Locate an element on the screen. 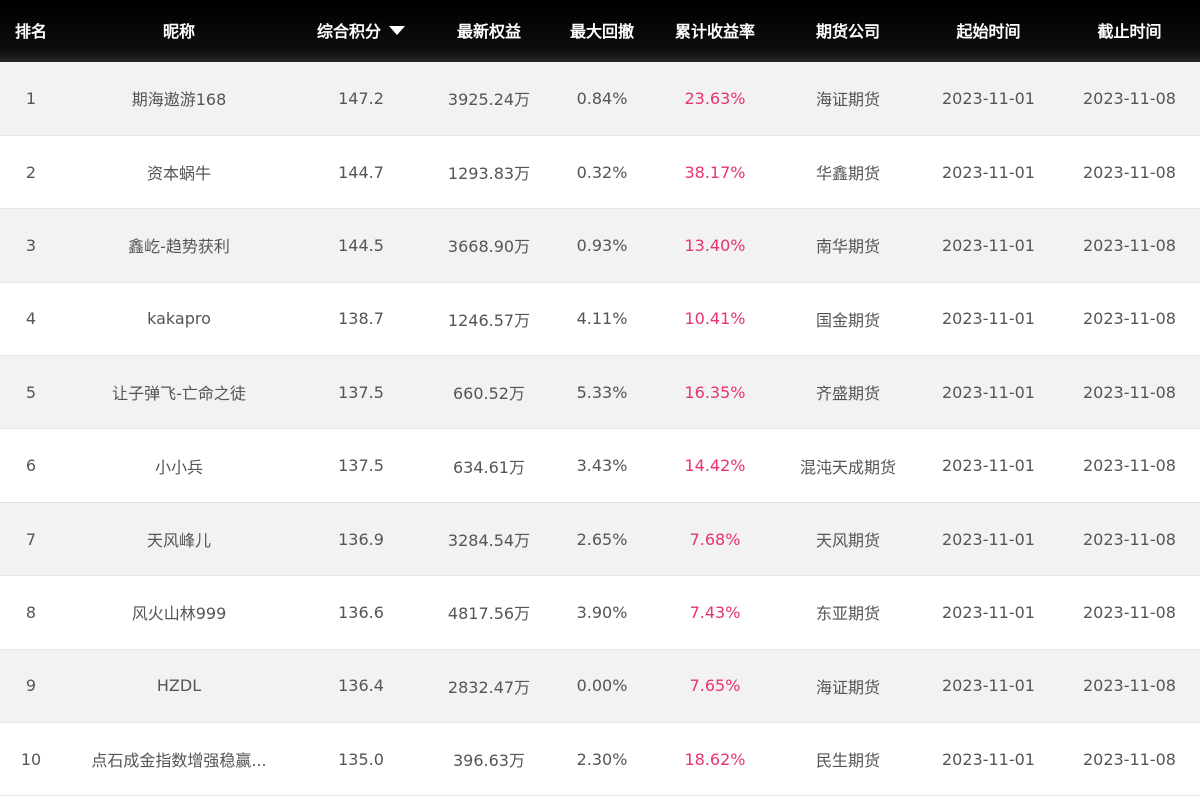  drawdown-cell: 0.84% is located at coordinates (602, 99).